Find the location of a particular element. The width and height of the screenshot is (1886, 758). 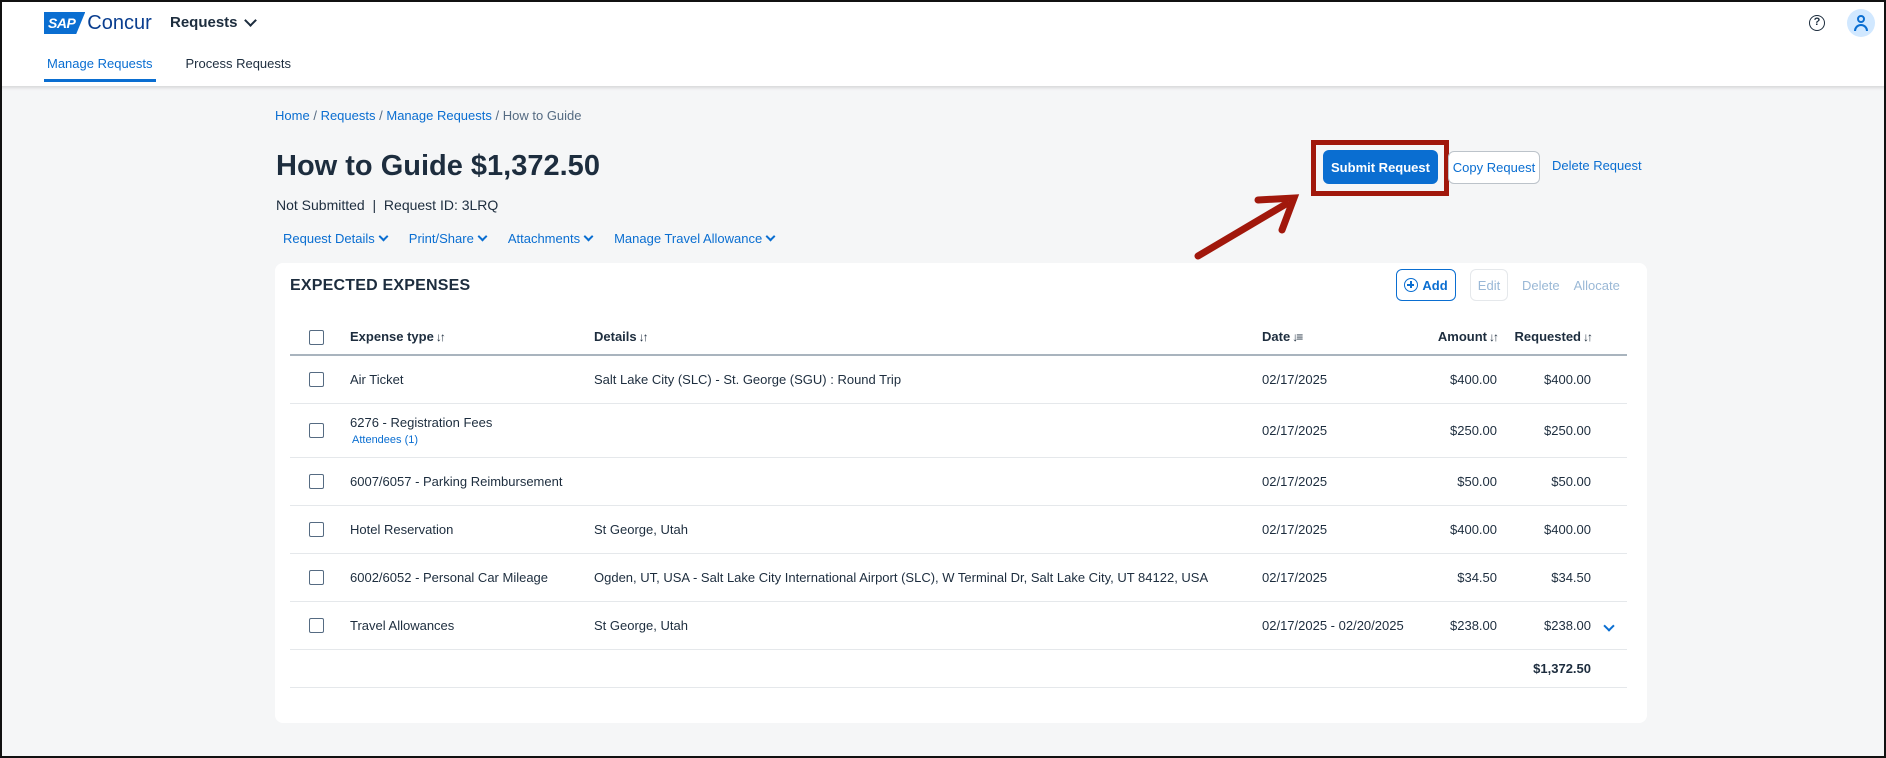

select-all-cell is located at coordinates (320, 337).